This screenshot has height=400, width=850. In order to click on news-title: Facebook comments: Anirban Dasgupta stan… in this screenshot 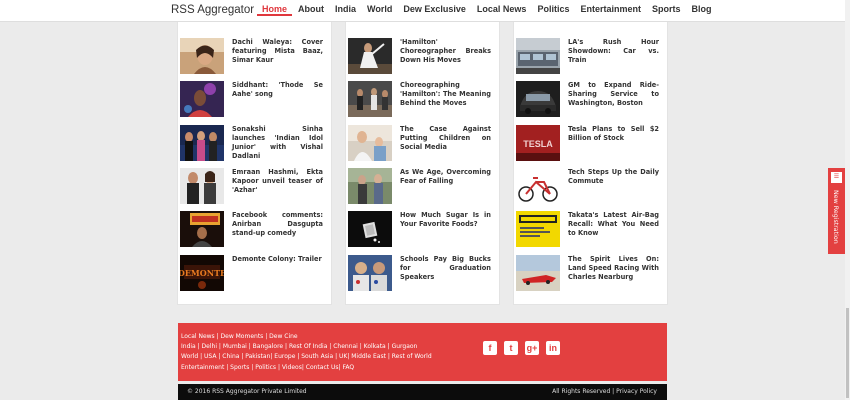, I will do `click(277, 224)`.